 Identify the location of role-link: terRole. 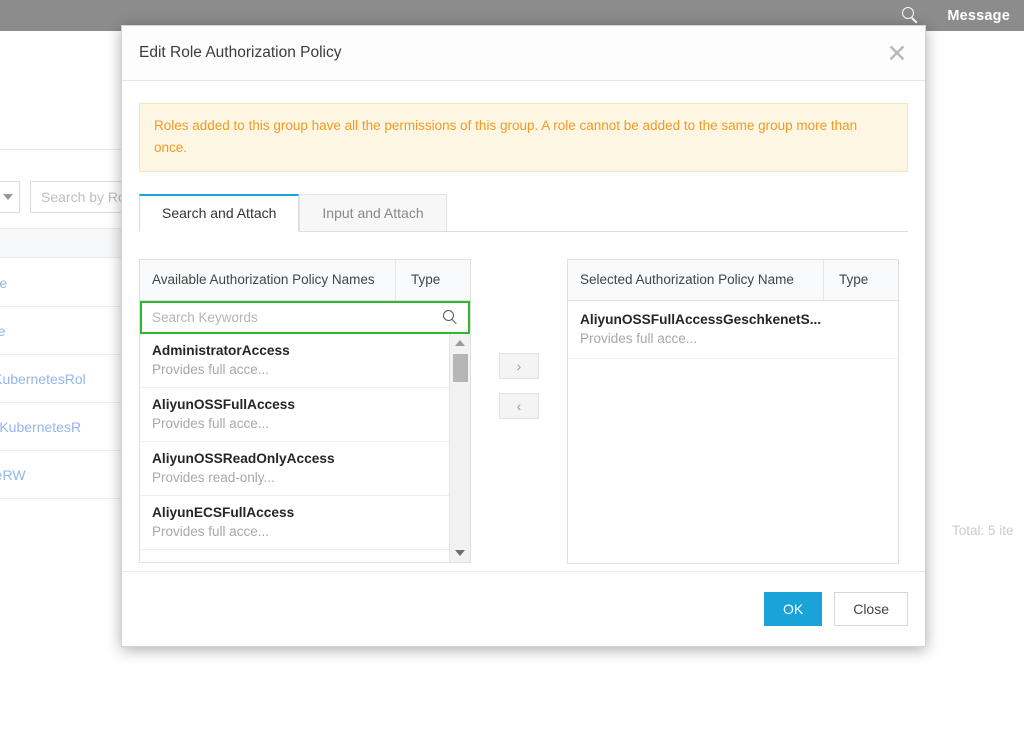
(3, 283).